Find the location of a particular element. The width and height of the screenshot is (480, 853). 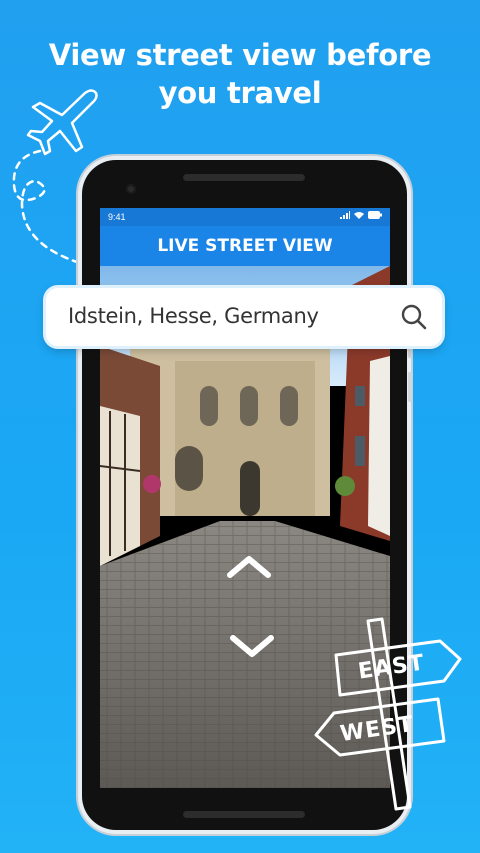

power-button is located at coordinates (410, 387).